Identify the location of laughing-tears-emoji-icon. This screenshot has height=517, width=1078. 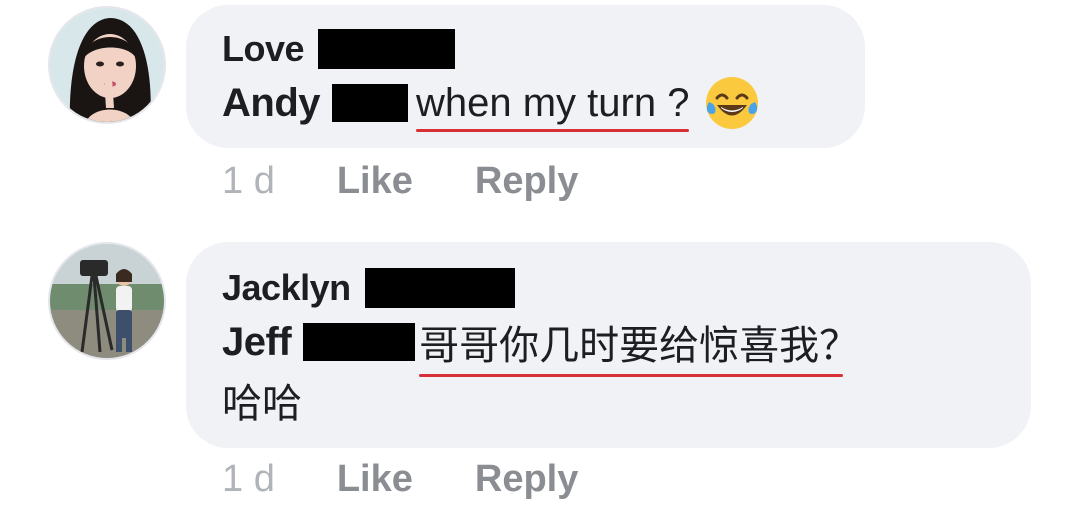
(732, 103).